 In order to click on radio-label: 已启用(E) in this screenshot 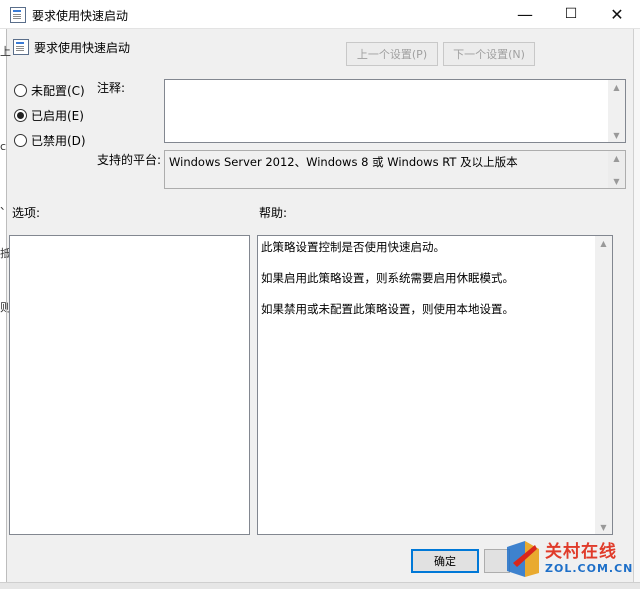, I will do `click(57, 116)`.